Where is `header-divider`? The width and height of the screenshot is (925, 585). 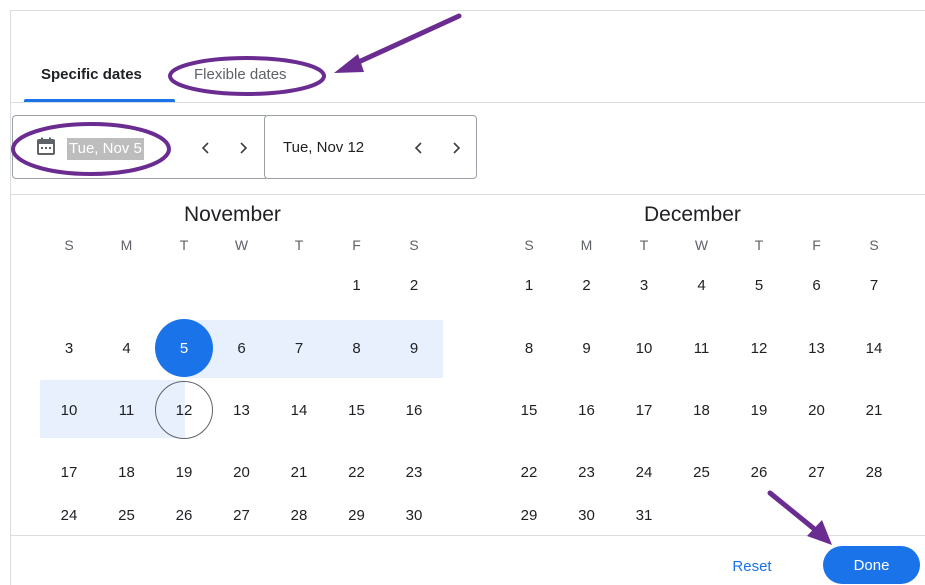 header-divider is located at coordinates (468, 194).